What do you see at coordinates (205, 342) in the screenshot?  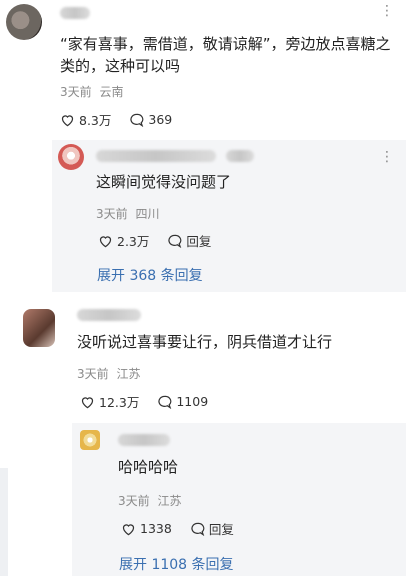 I see `comment-text: 没听说过喜事要让行，阴兵借道才让行` at bounding box center [205, 342].